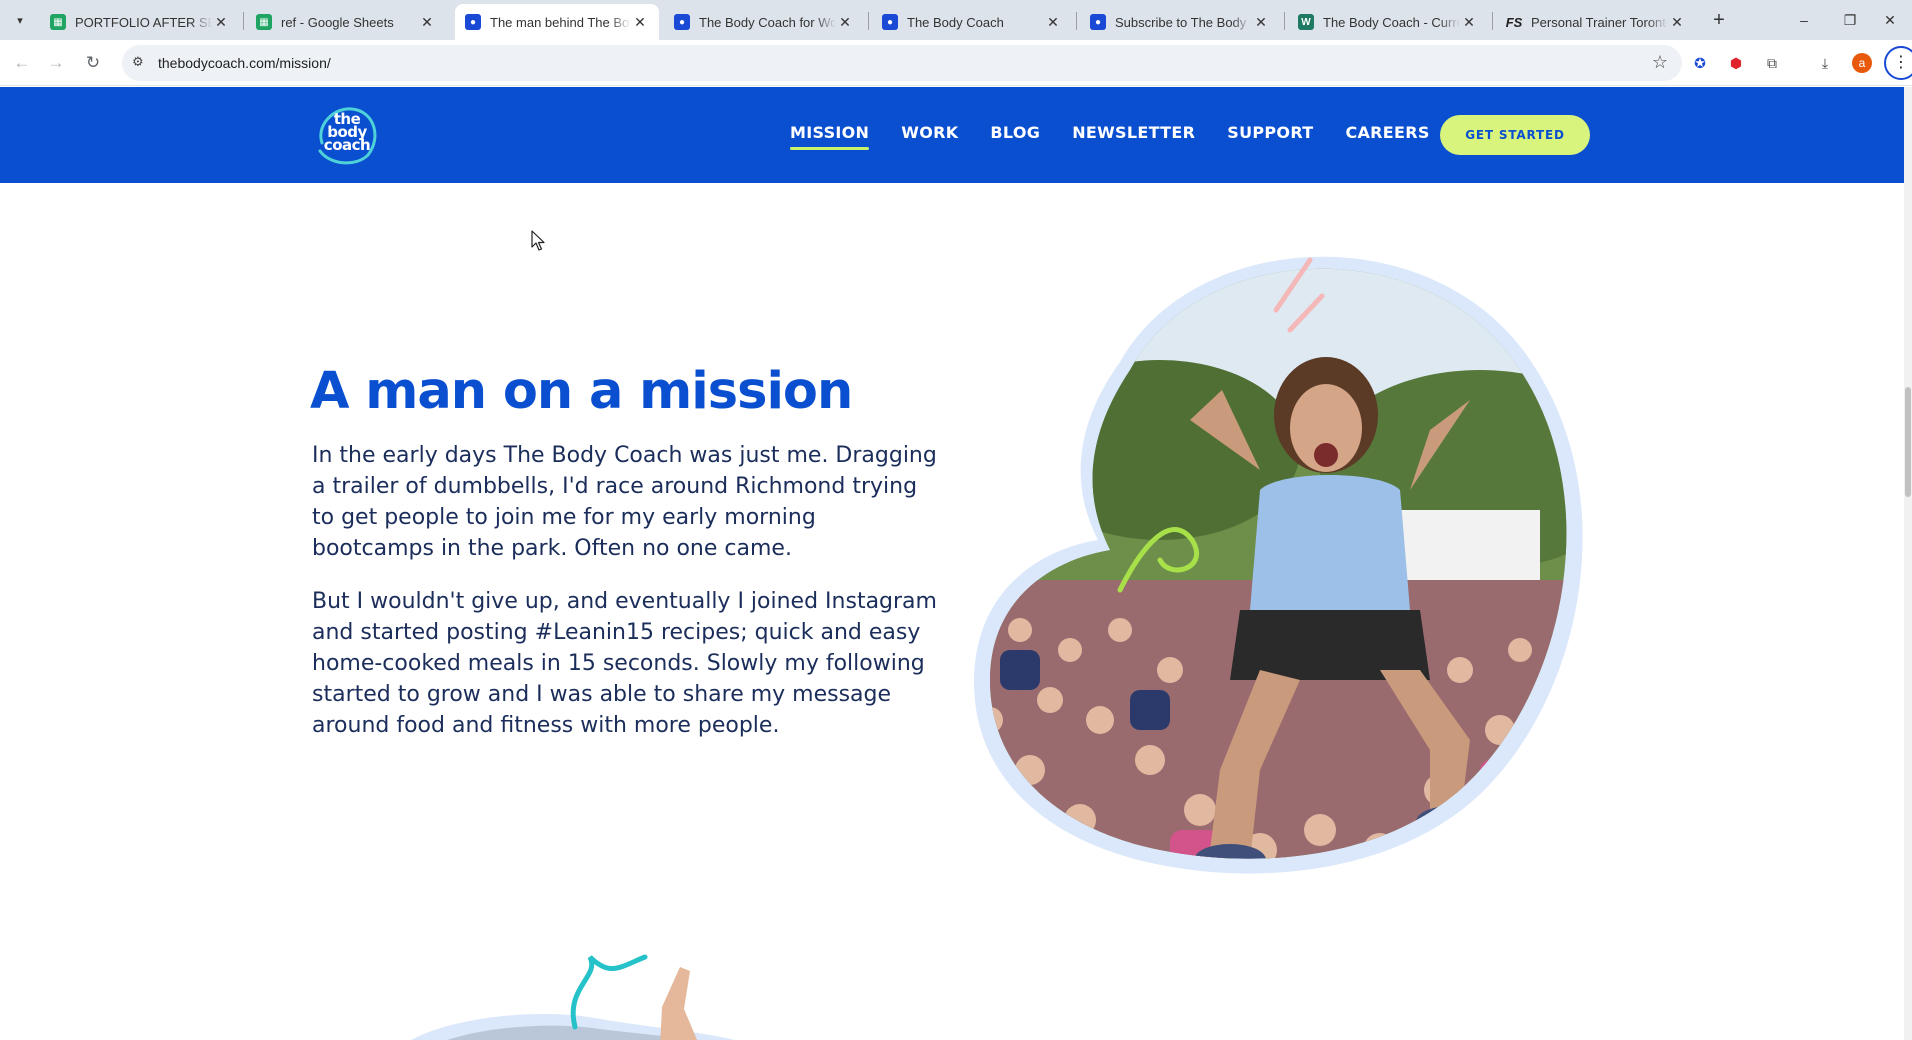 This screenshot has width=1912, height=1040. I want to click on word-icon: W, so click(1306, 22).